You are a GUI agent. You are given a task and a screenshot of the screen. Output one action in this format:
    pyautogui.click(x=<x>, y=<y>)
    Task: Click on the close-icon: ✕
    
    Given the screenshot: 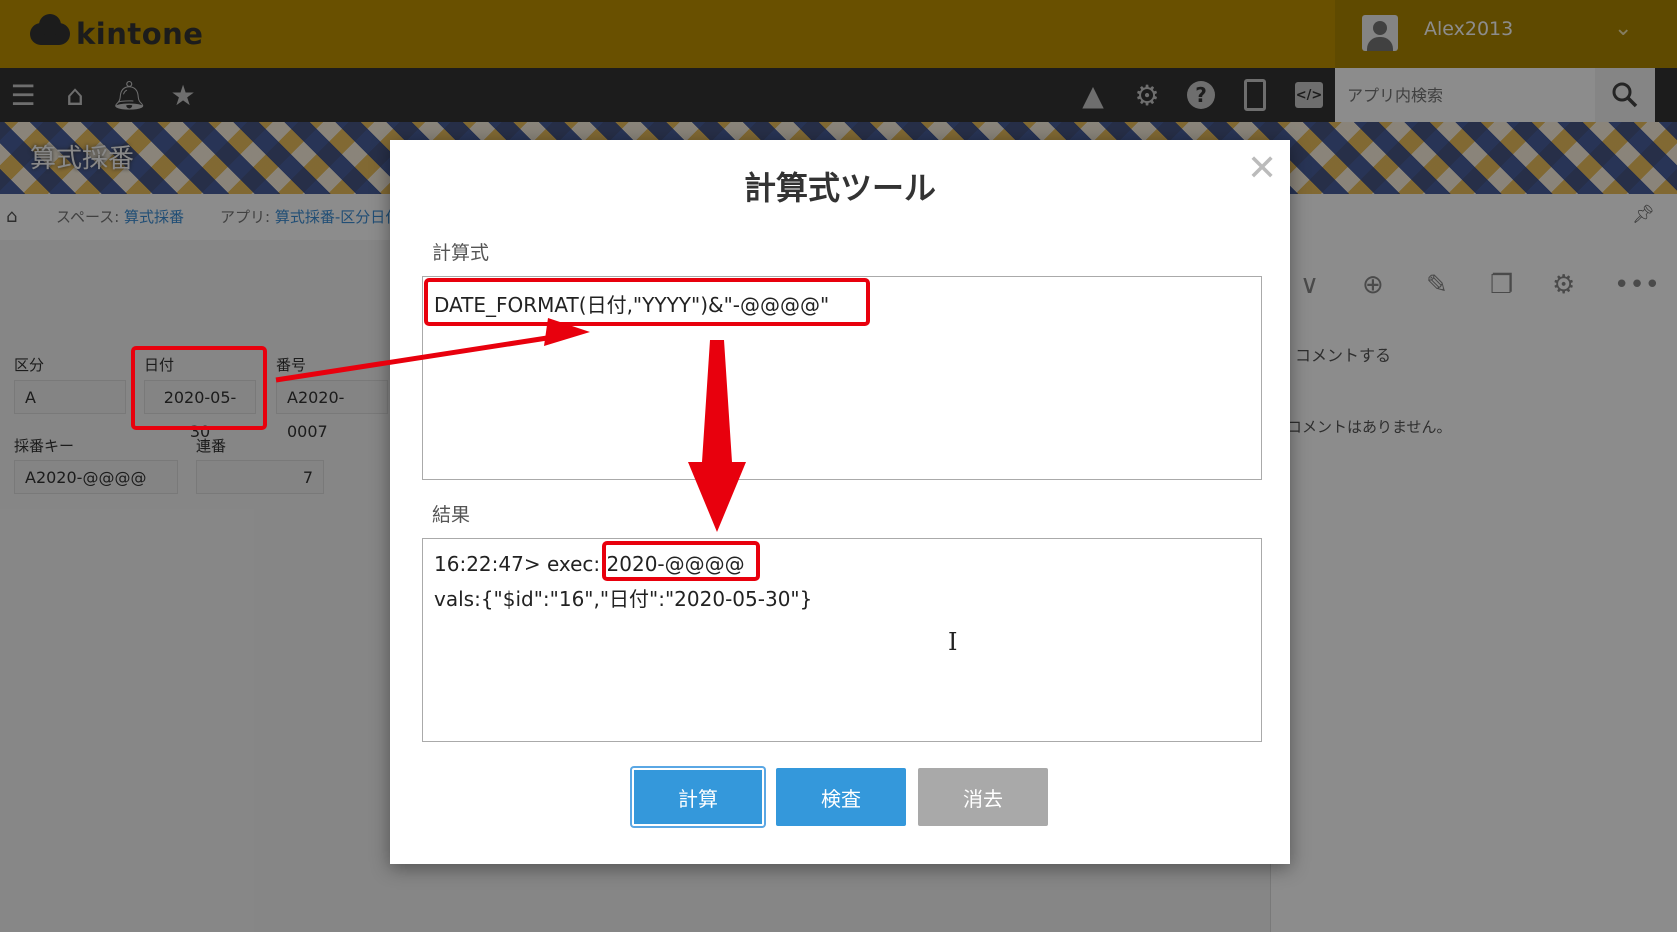 What is the action you would take?
    pyautogui.click(x=1262, y=168)
    